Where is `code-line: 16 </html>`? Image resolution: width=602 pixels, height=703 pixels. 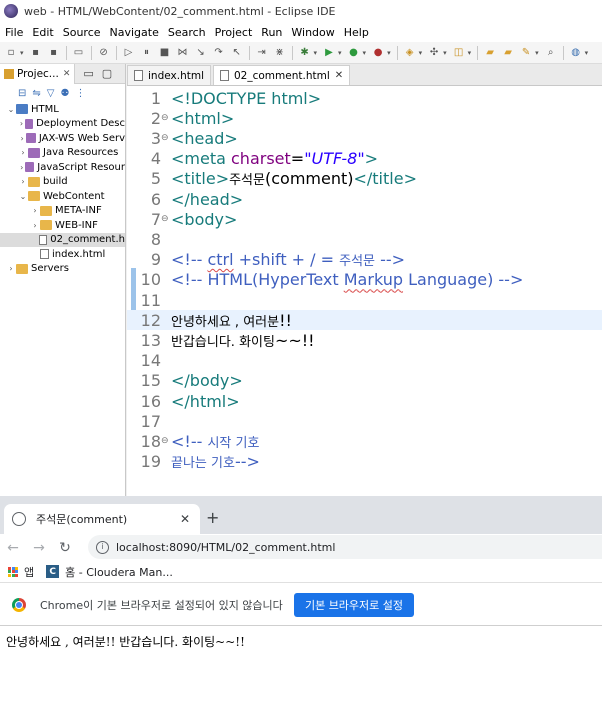
code-line: 16 </html> is located at coordinates (364, 401).